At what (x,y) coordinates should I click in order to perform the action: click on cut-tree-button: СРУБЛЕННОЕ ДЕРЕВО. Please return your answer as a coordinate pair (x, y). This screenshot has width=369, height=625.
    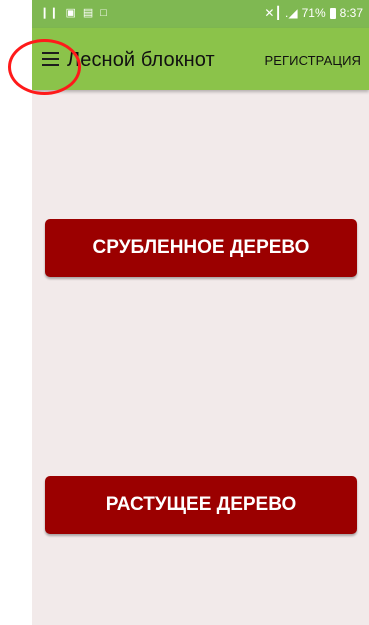
    Looking at the image, I should click on (201, 248).